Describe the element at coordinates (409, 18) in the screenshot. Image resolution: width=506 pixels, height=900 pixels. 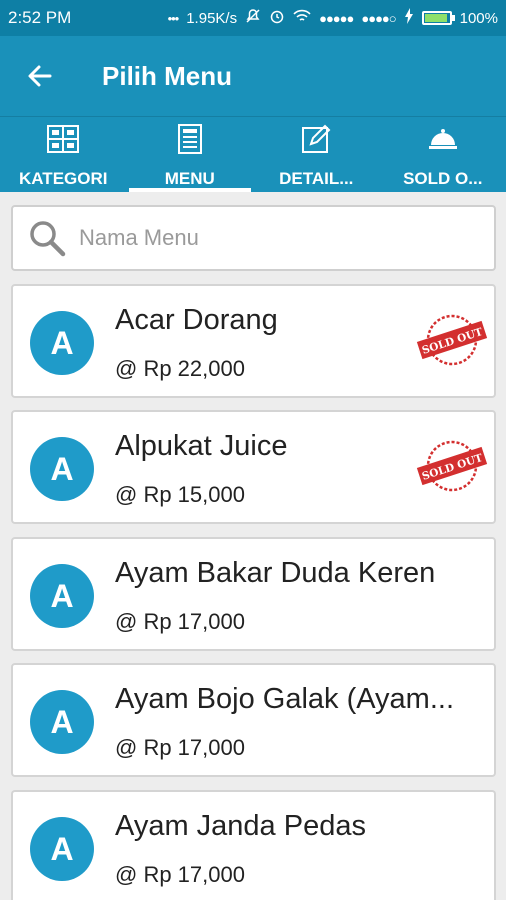
I see `charging-icon` at that location.